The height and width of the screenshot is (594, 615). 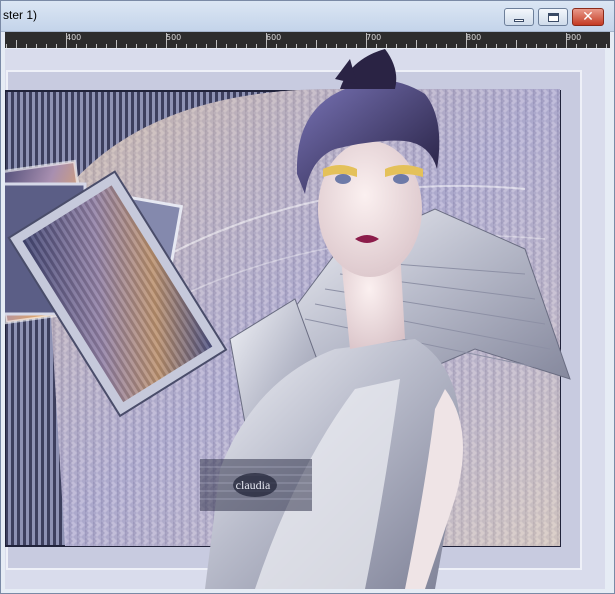 What do you see at coordinates (174, 37) in the screenshot?
I see `ruler-label-500: 500` at bounding box center [174, 37].